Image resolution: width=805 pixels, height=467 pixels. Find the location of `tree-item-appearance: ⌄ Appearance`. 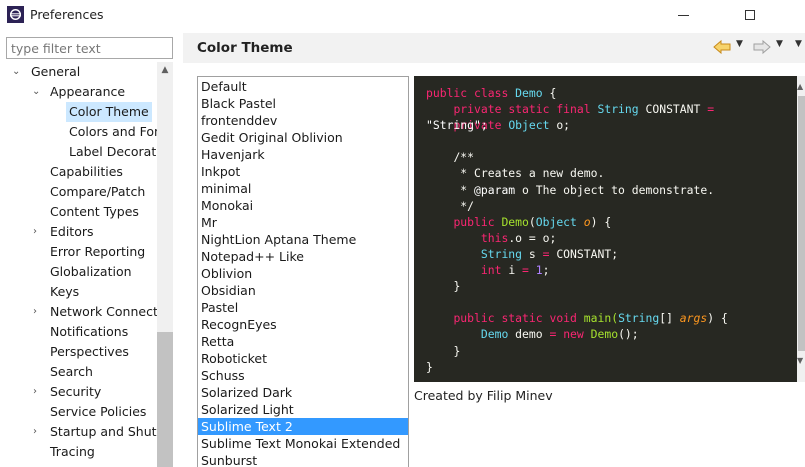

tree-item-appearance: ⌄ Appearance is located at coordinates (78, 92).